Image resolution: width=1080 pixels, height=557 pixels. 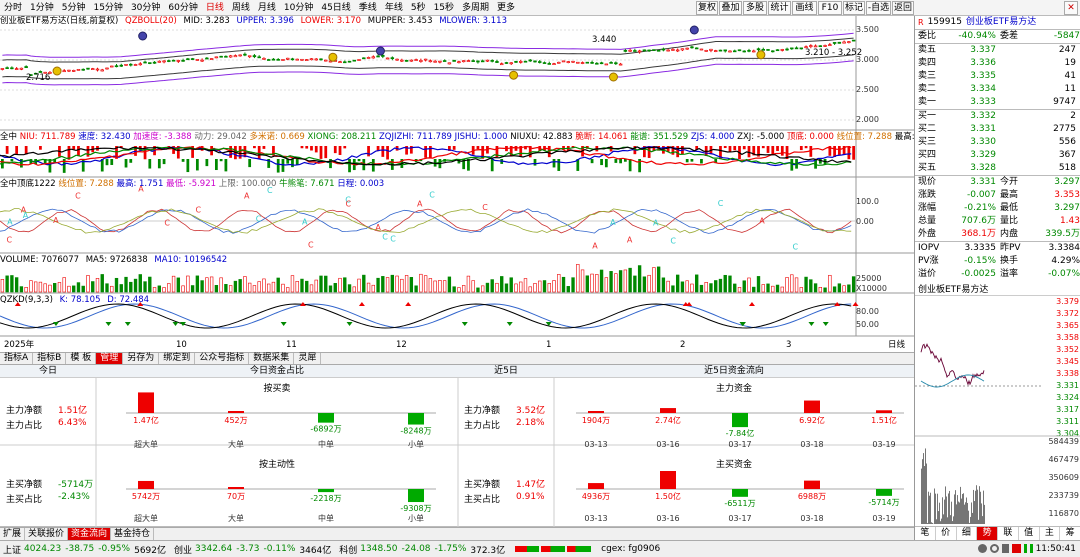 I want to click on signal-icon, so click(x=1028, y=548).